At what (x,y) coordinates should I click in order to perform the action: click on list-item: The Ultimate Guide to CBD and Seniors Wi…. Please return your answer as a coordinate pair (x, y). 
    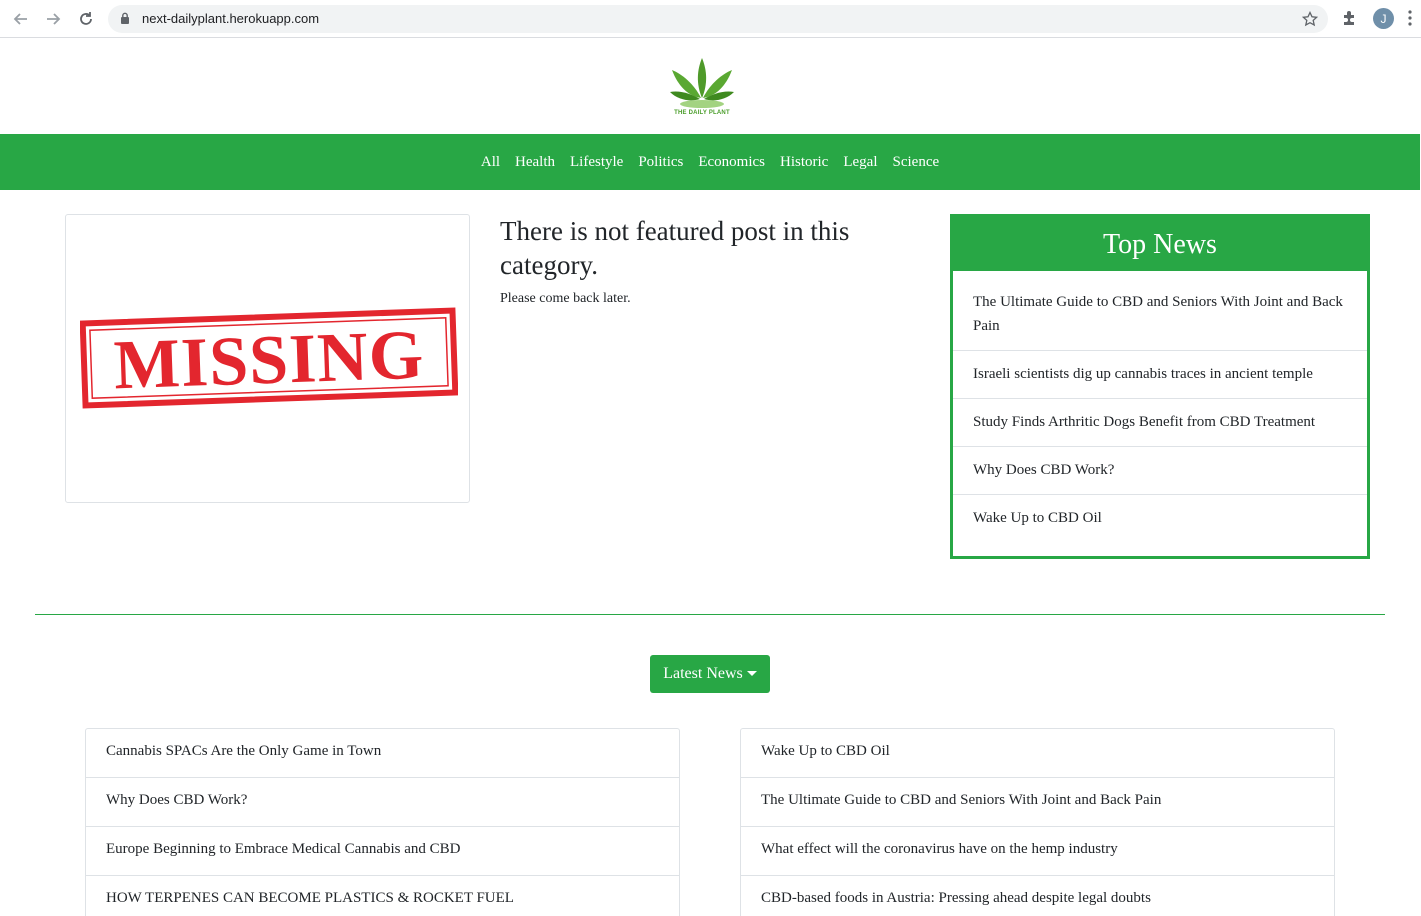
    Looking at the image, I should click on (1037, 802).